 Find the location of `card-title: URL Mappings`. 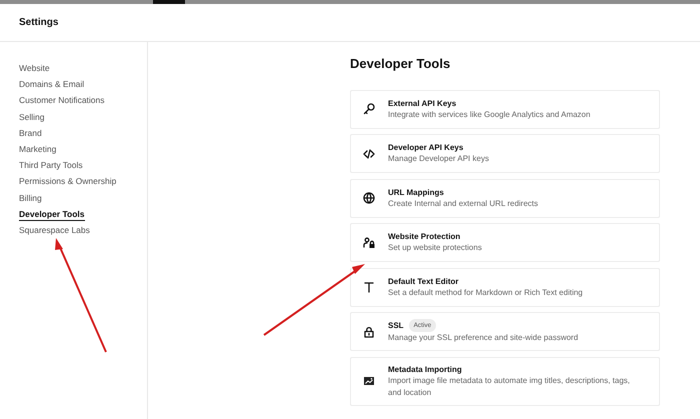

card-title: URL Mappings is located at coordinates (416, 192).